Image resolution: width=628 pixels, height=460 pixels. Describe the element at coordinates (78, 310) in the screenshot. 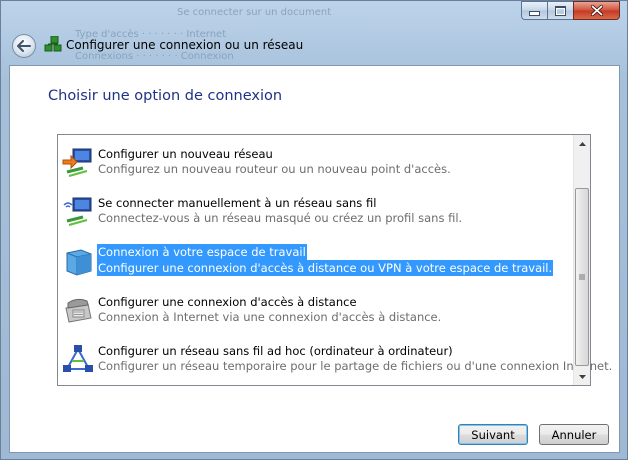

I see `dialup-telephone-icon` at that location.